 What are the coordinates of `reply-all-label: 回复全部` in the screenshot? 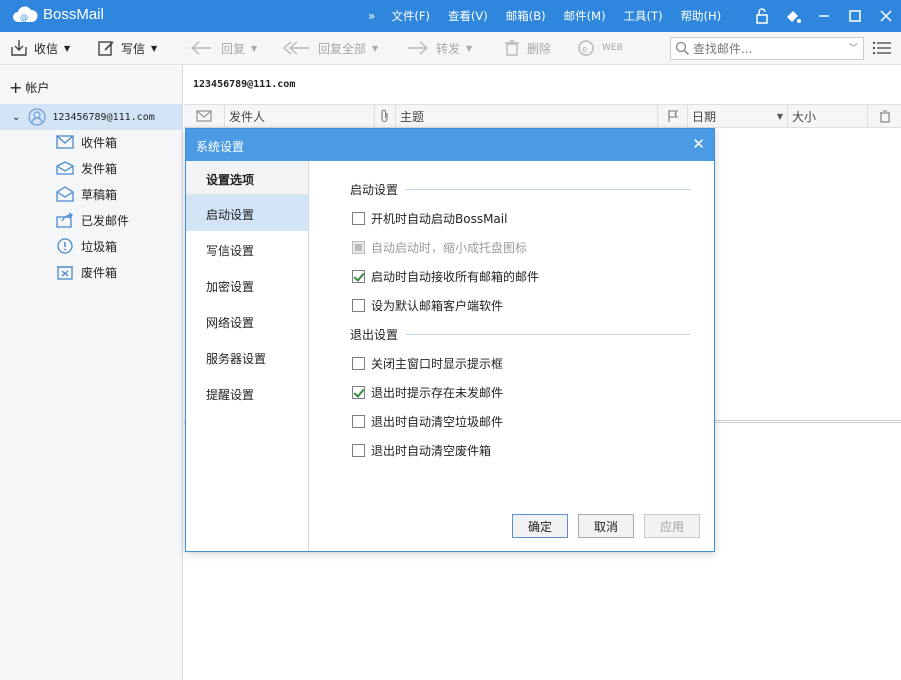 It's located at (342, 48).